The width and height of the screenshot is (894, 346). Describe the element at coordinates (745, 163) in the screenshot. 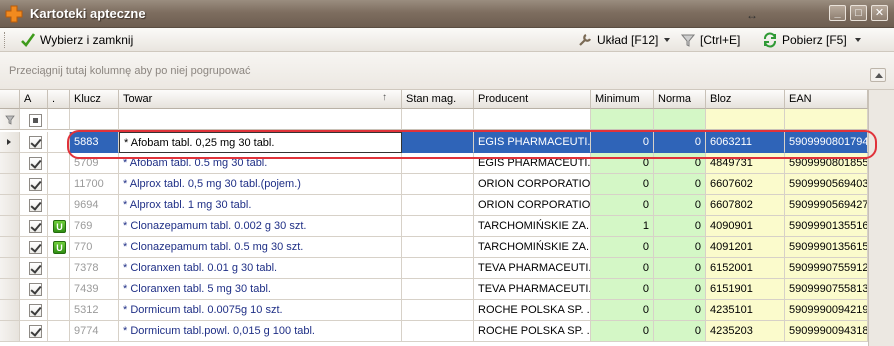

I see `cell-bloz: 4849731` at that location.